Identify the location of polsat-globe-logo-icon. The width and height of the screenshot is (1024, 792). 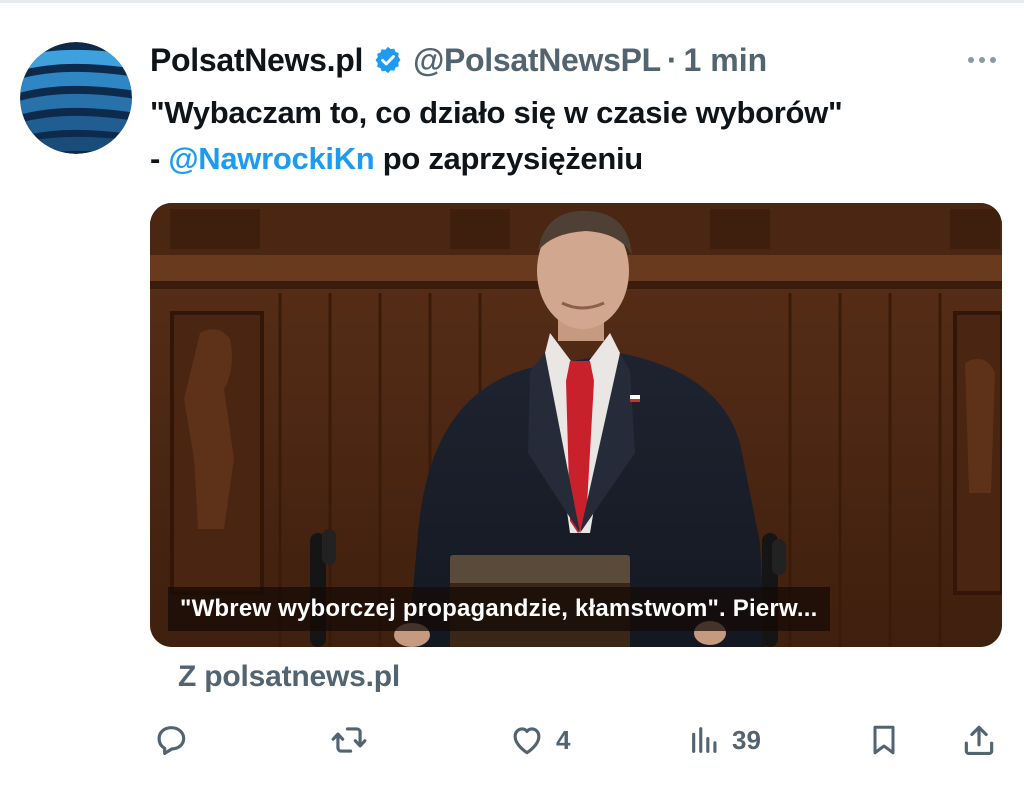
(76, 98).